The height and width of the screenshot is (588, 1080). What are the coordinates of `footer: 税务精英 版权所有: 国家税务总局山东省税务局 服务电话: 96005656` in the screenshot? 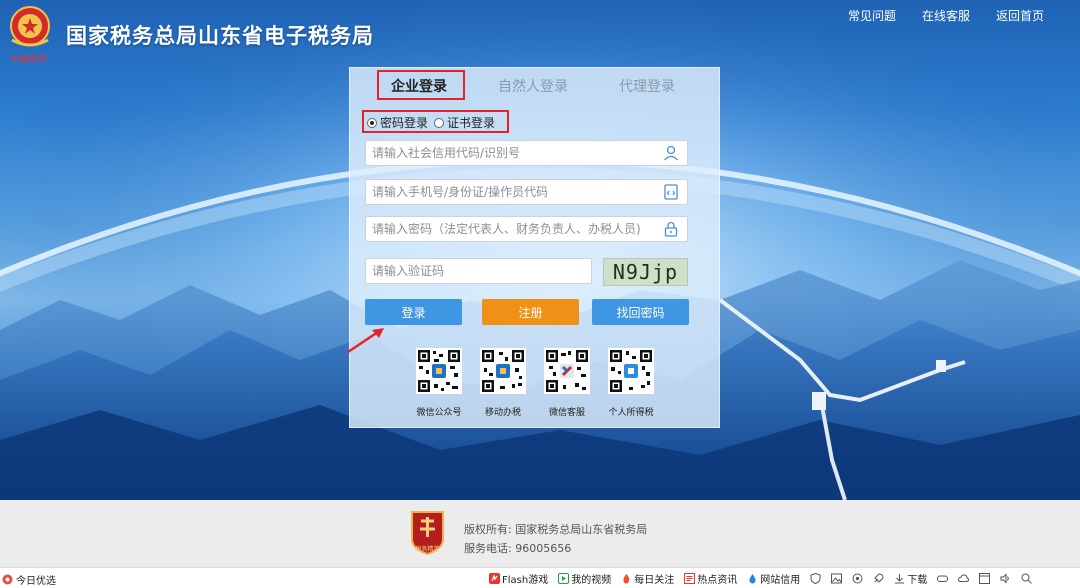 It's located at (540, 533).